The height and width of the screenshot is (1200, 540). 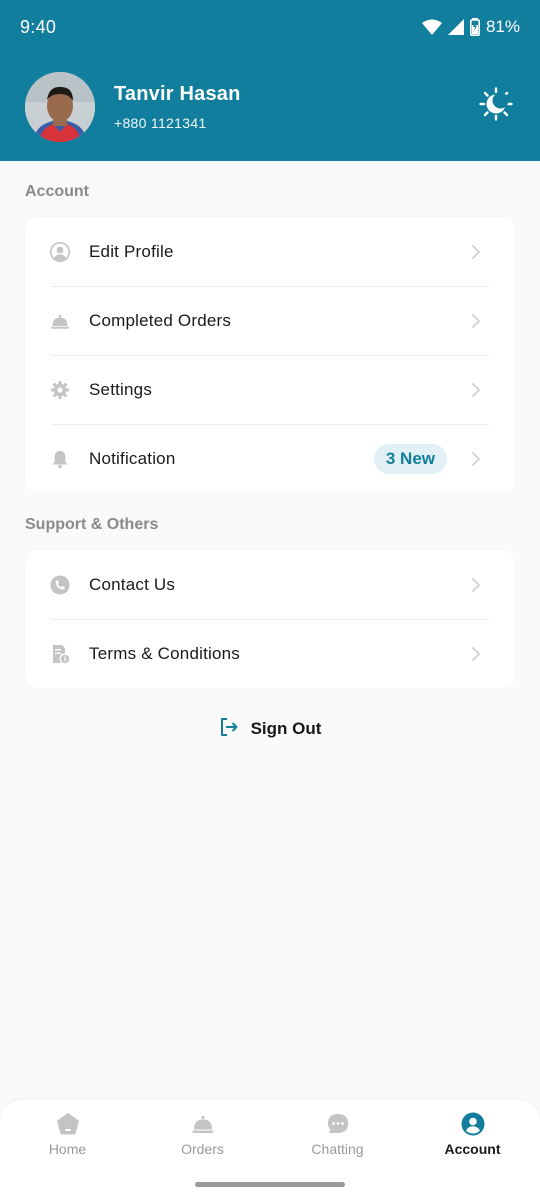 What do you see at coordinates (473, 1124) in the screenshot?
I see `account-icon` at bounding box center [473, 1124].